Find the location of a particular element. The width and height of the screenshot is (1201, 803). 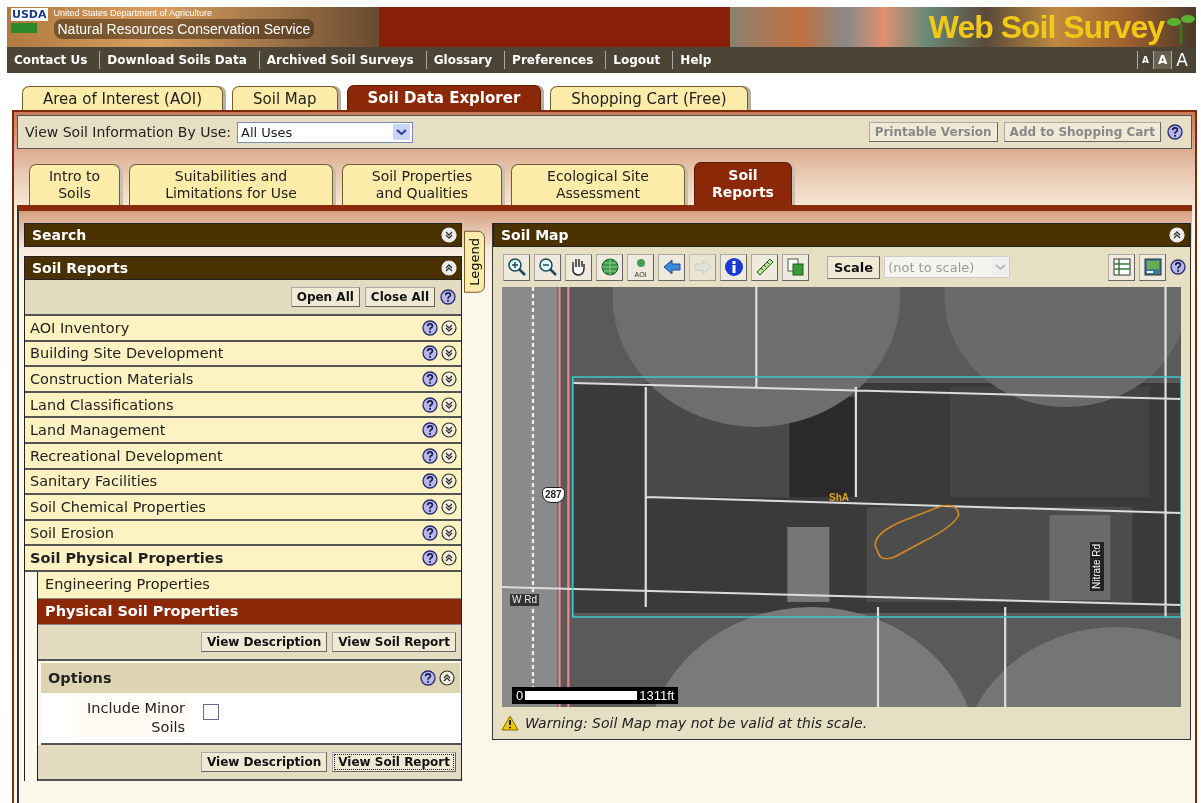

panel-title: Soil Map is located at coordinates (535, 235).